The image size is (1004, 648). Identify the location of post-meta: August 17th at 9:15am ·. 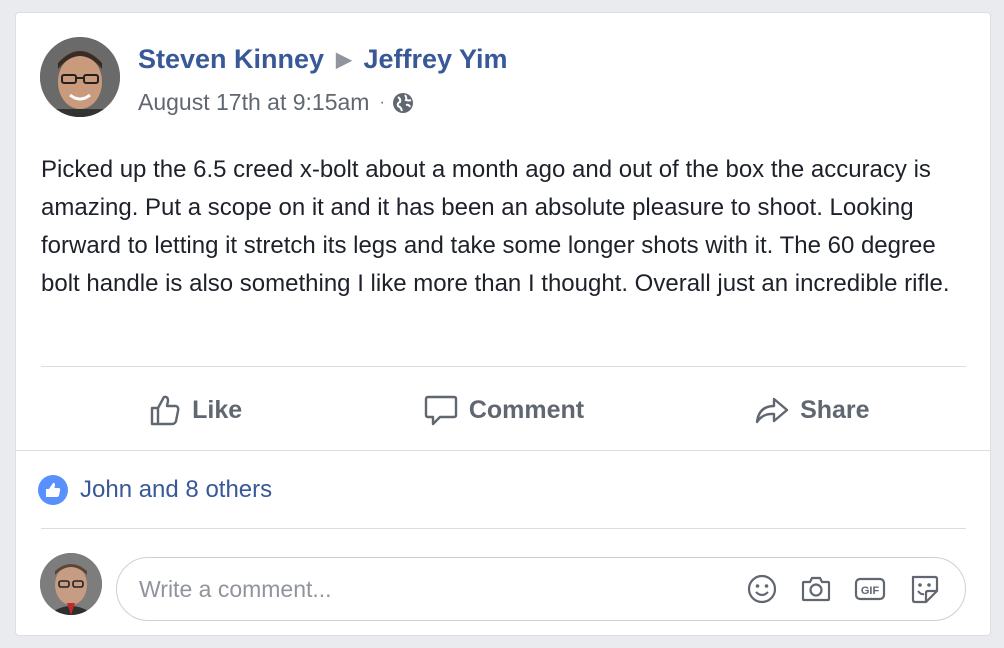
(276, 102).